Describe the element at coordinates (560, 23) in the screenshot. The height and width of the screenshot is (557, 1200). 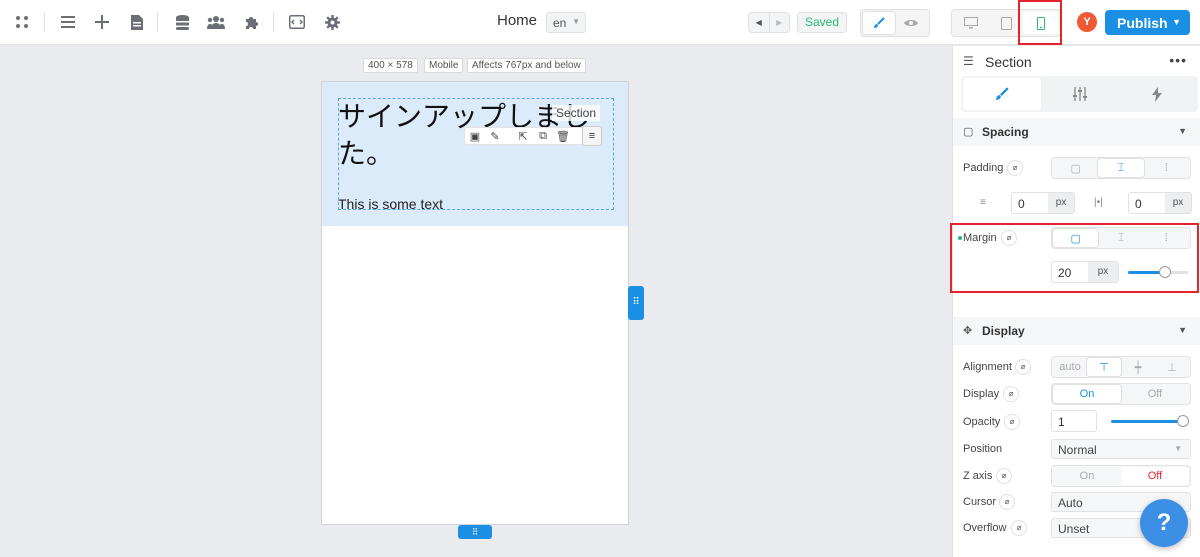
I see `language-value: en` at that location.